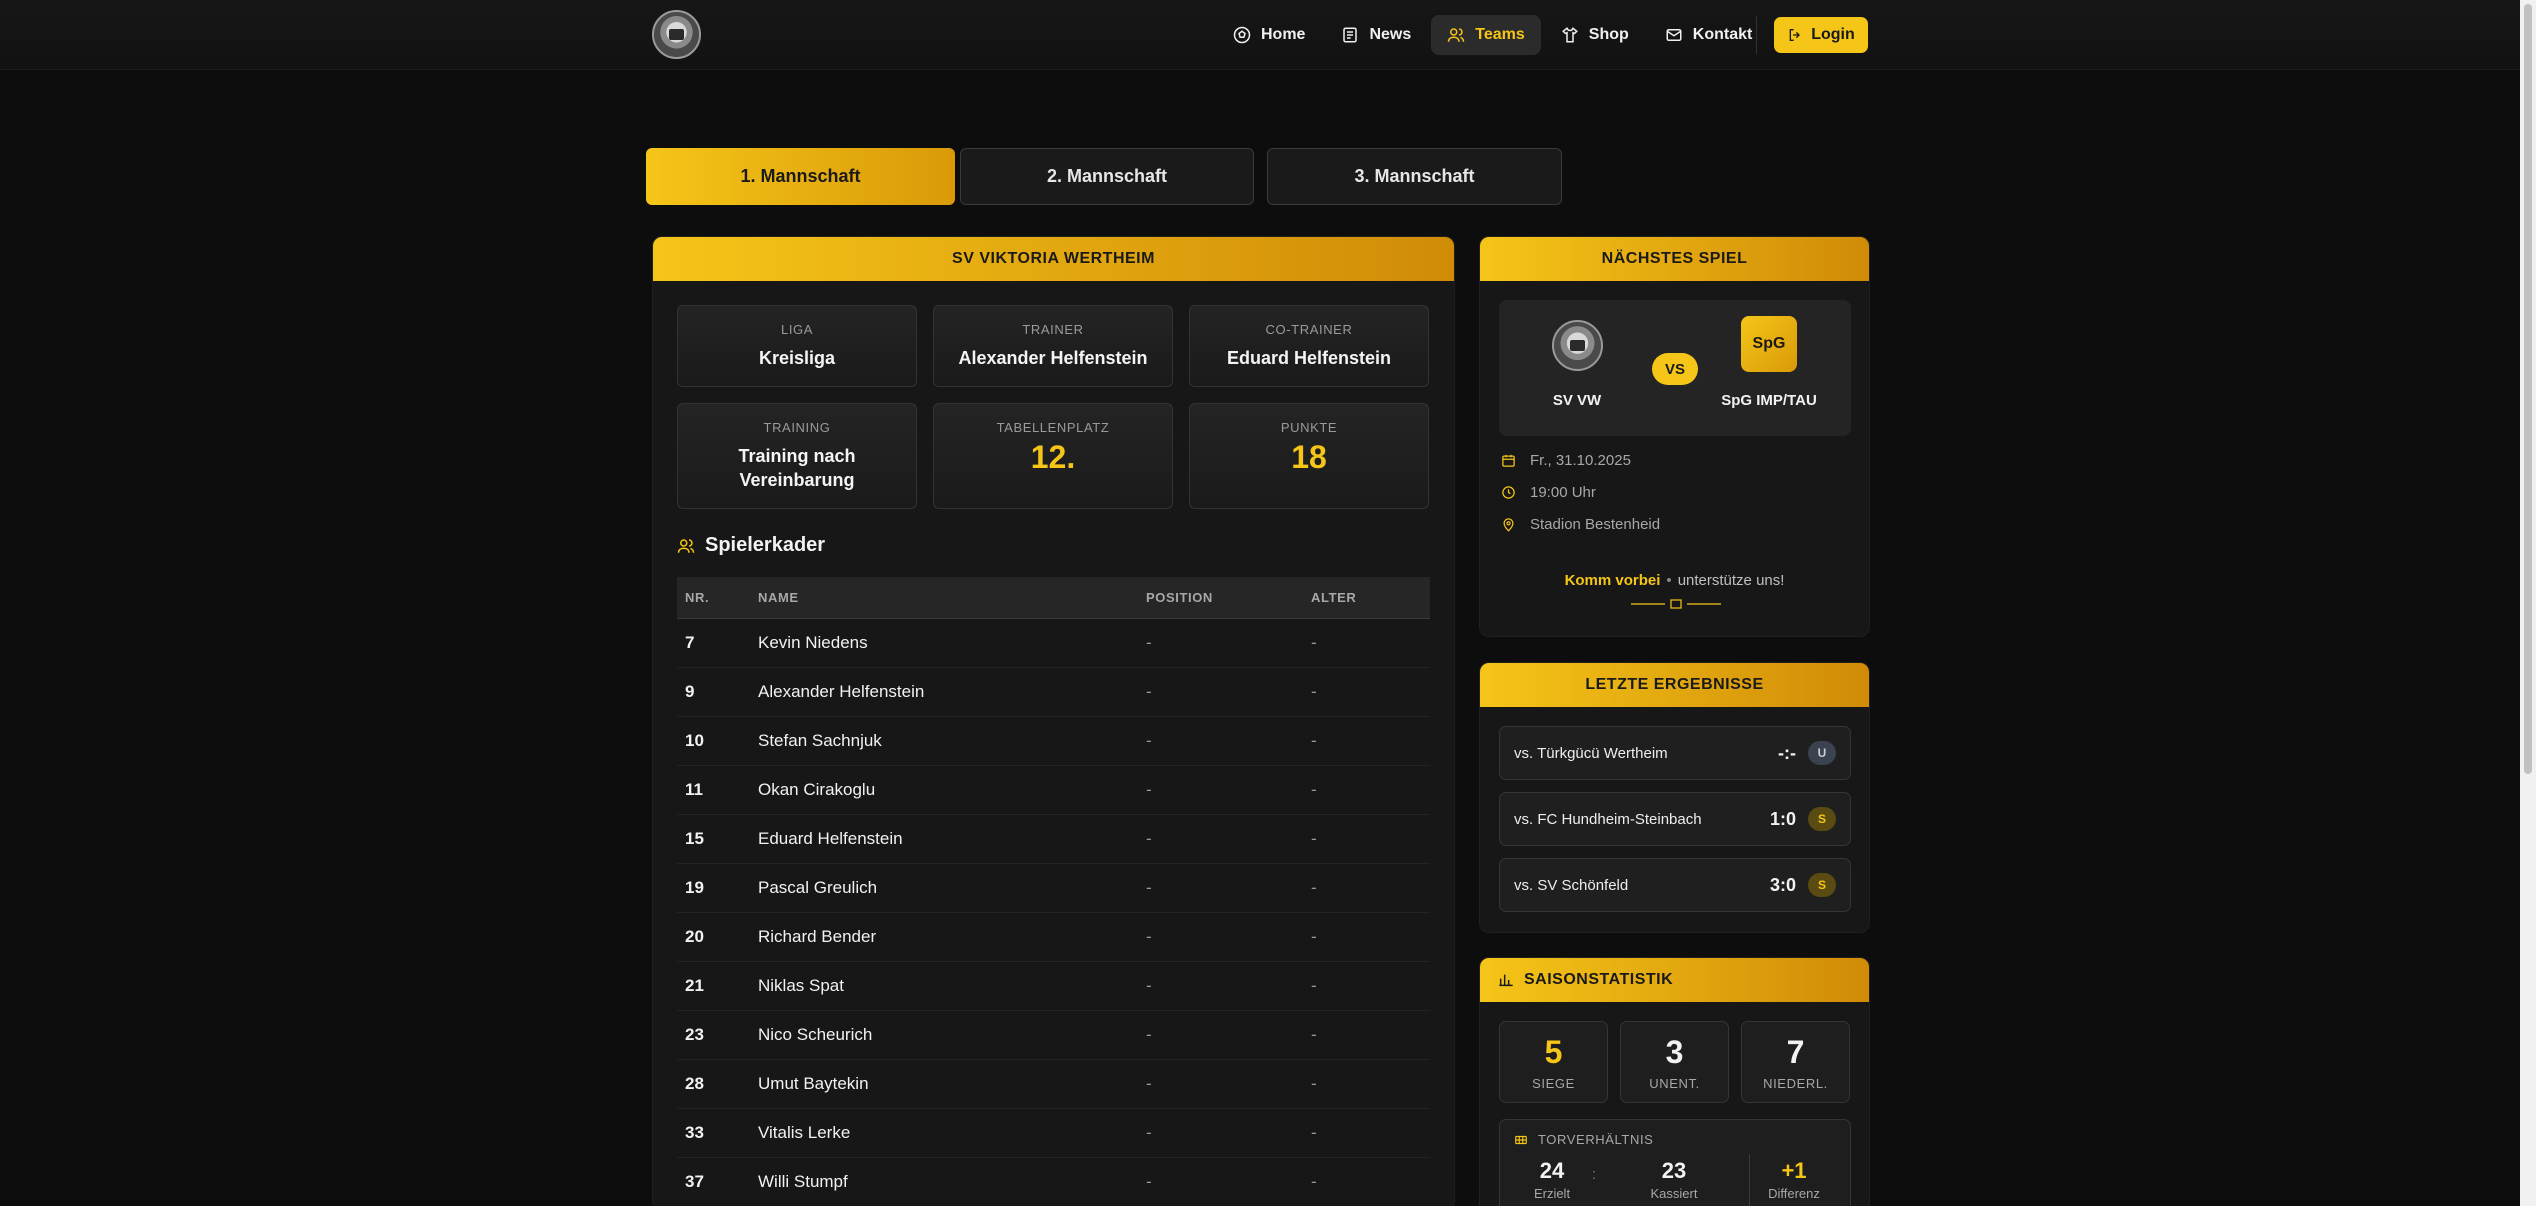  Describe the element at coordinates (1107, 176) in the screenshot. I see `tab-team-2: 2. Mannschaft` at that location.